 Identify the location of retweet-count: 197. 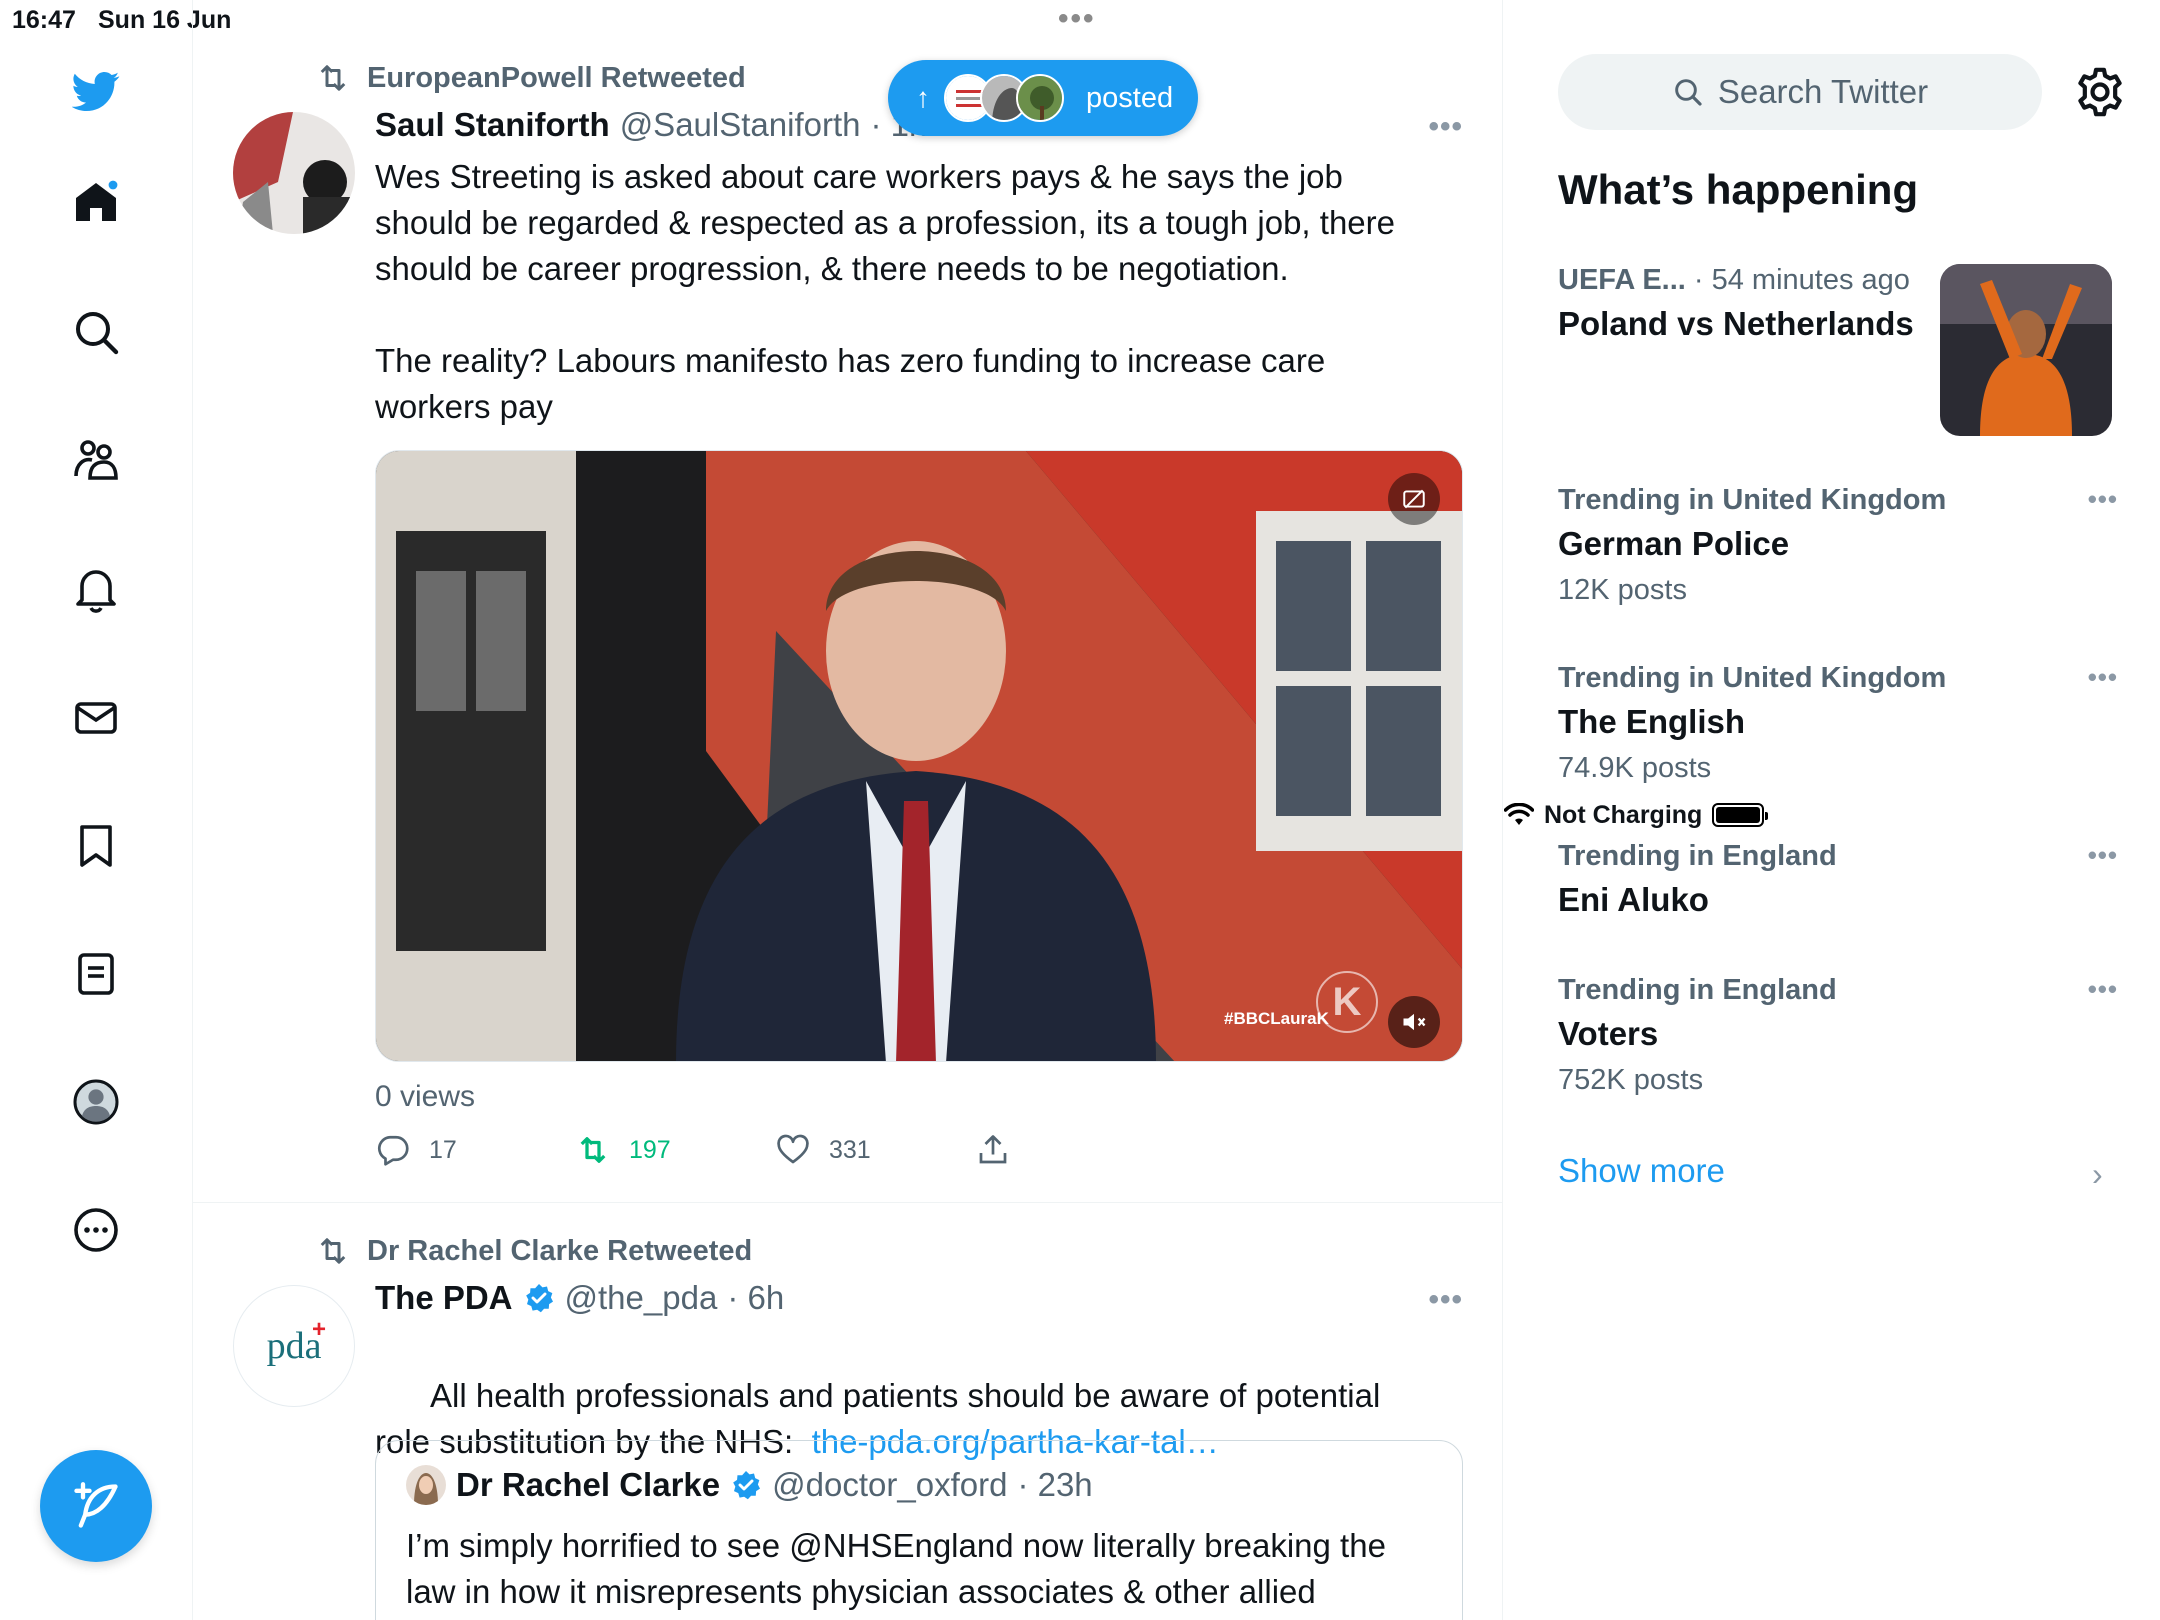
(650, 1149).